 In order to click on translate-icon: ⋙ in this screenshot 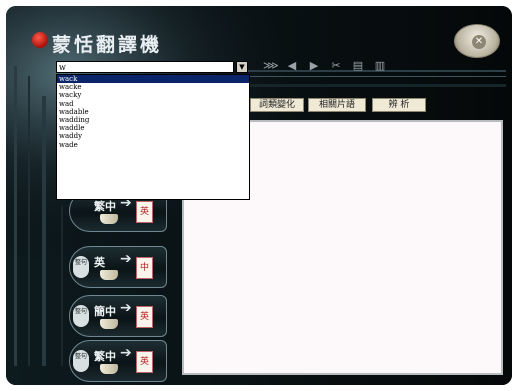, I will do `click(271, 66)`.